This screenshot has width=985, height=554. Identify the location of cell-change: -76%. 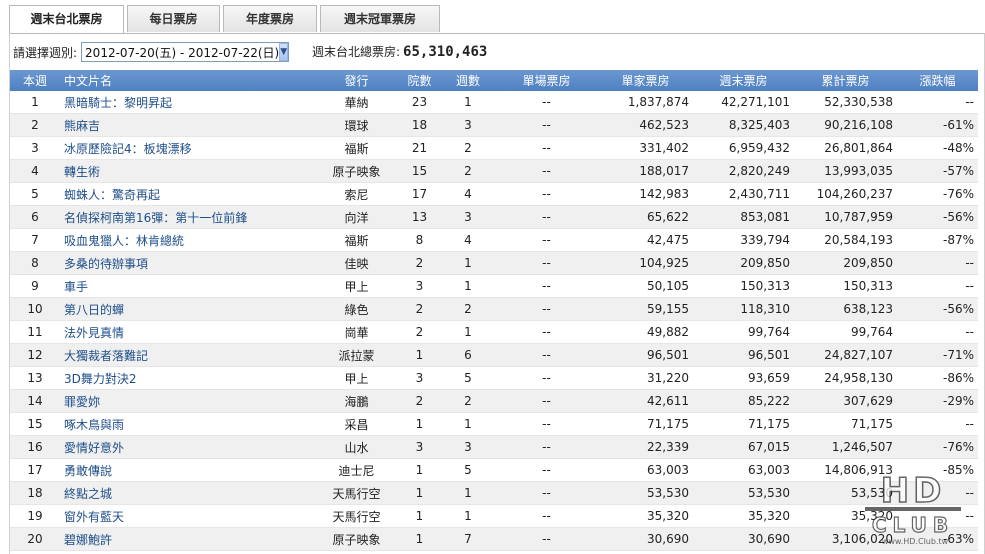
(937, 194).